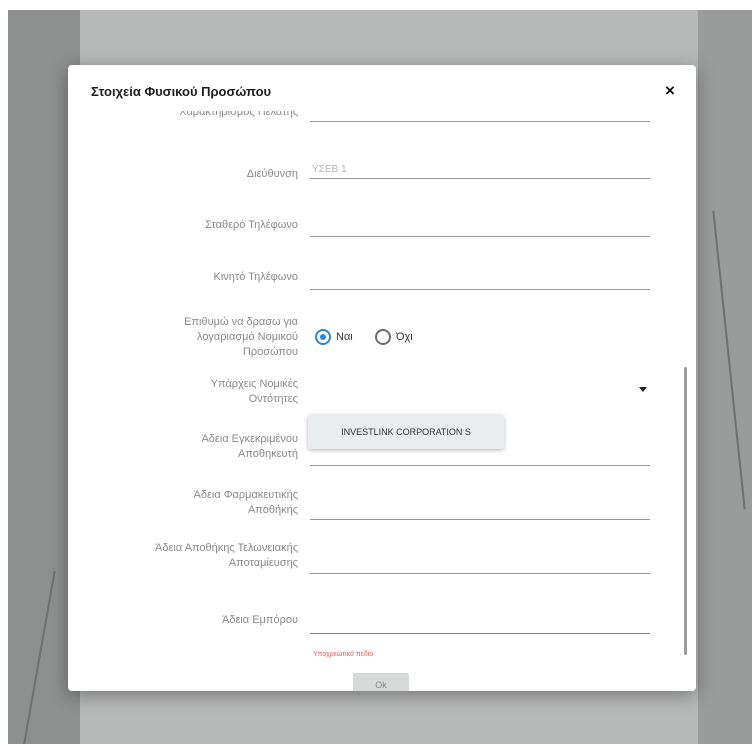 The width and height of the screenshot is (752, 744). Describe the element at coordinates (272, 174) in the screenshot. I see `address-label: Διεύθυνση` at that location.